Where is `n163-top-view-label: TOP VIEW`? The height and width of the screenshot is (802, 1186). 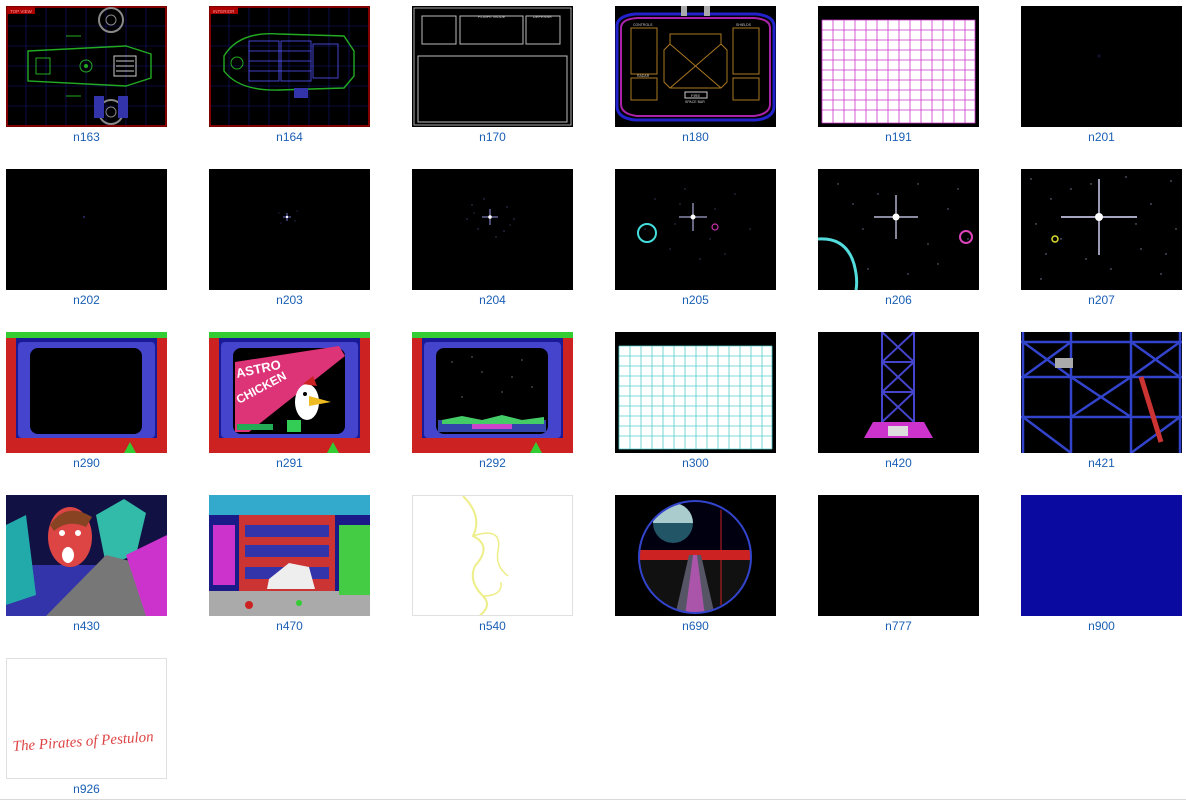 n163-top-view-label: TOP VIEW is located at coordinates (21, 11).